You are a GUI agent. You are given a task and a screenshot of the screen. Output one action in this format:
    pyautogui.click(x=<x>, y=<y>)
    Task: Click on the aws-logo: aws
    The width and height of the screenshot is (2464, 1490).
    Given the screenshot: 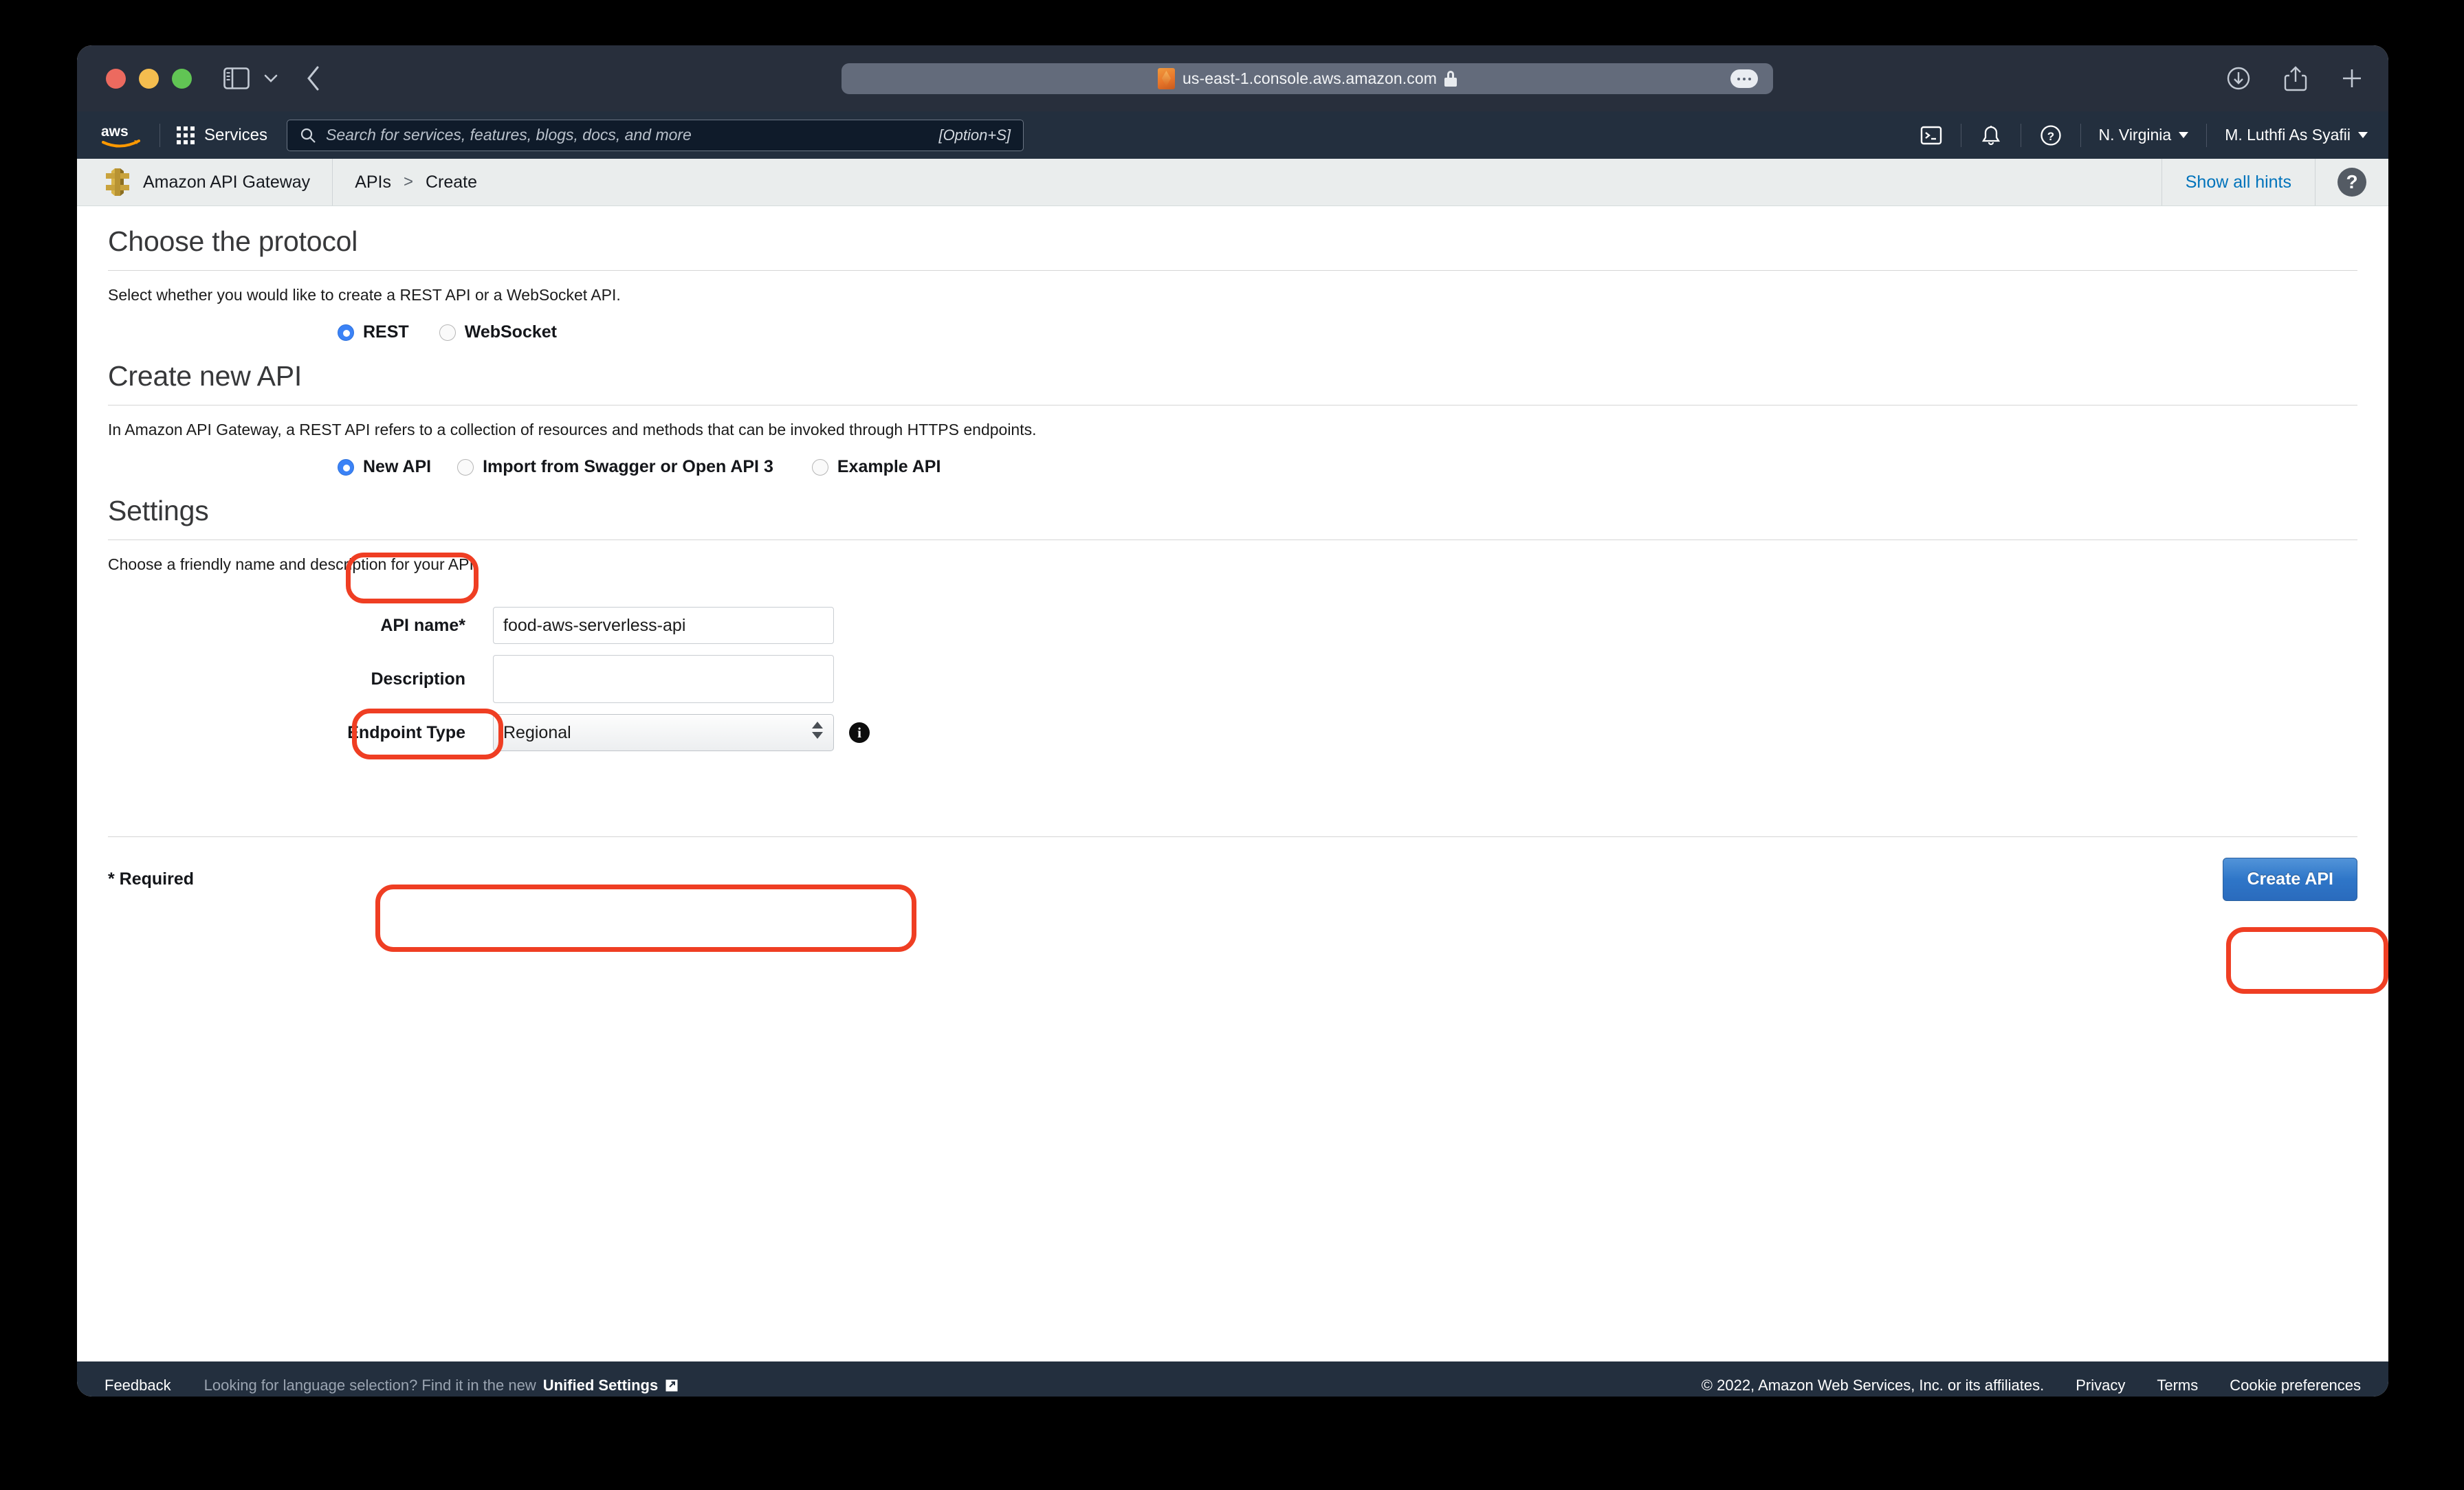 What is the action you would take?
    pyautogui.click(x=121, y=135)
    